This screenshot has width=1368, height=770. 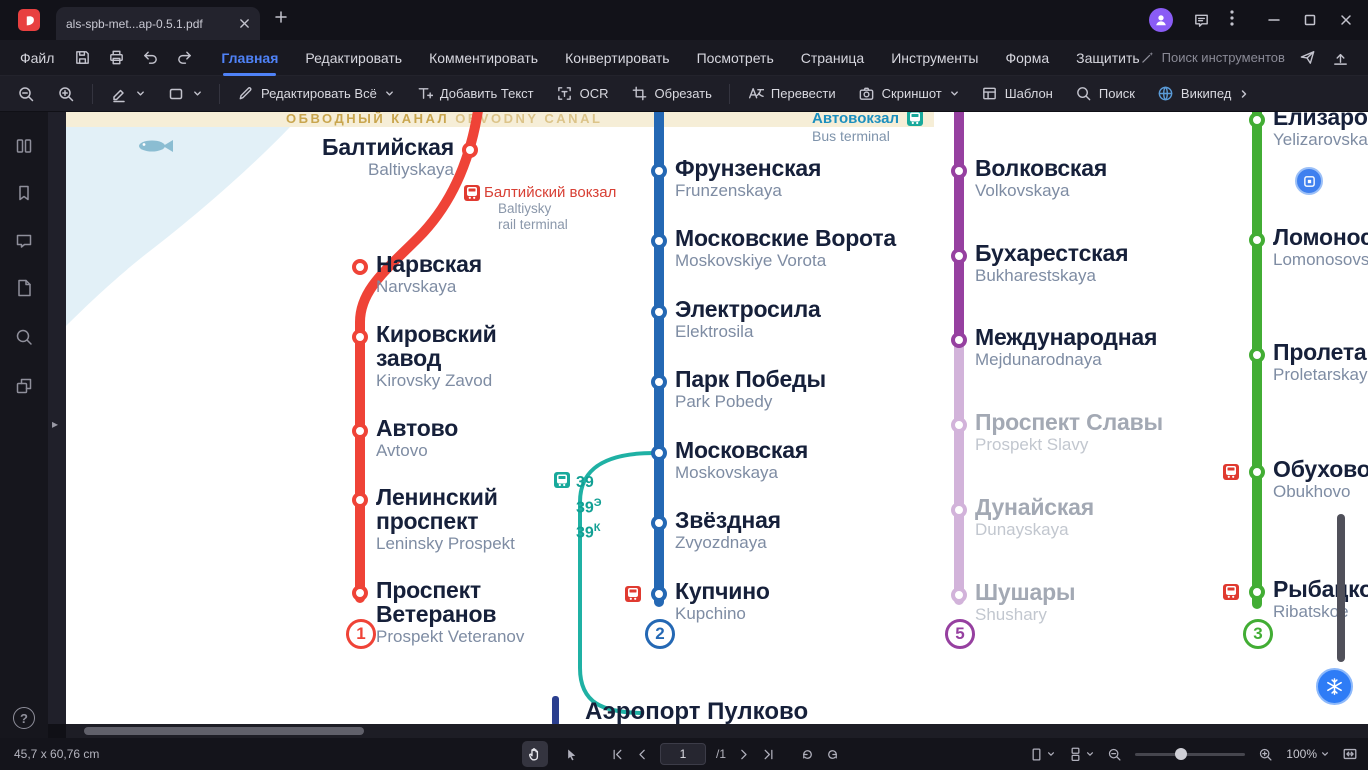 What do you see at coordinates (562, 480) in the screenshot?
I see `bus-icon` at bounding box center [562, 480].